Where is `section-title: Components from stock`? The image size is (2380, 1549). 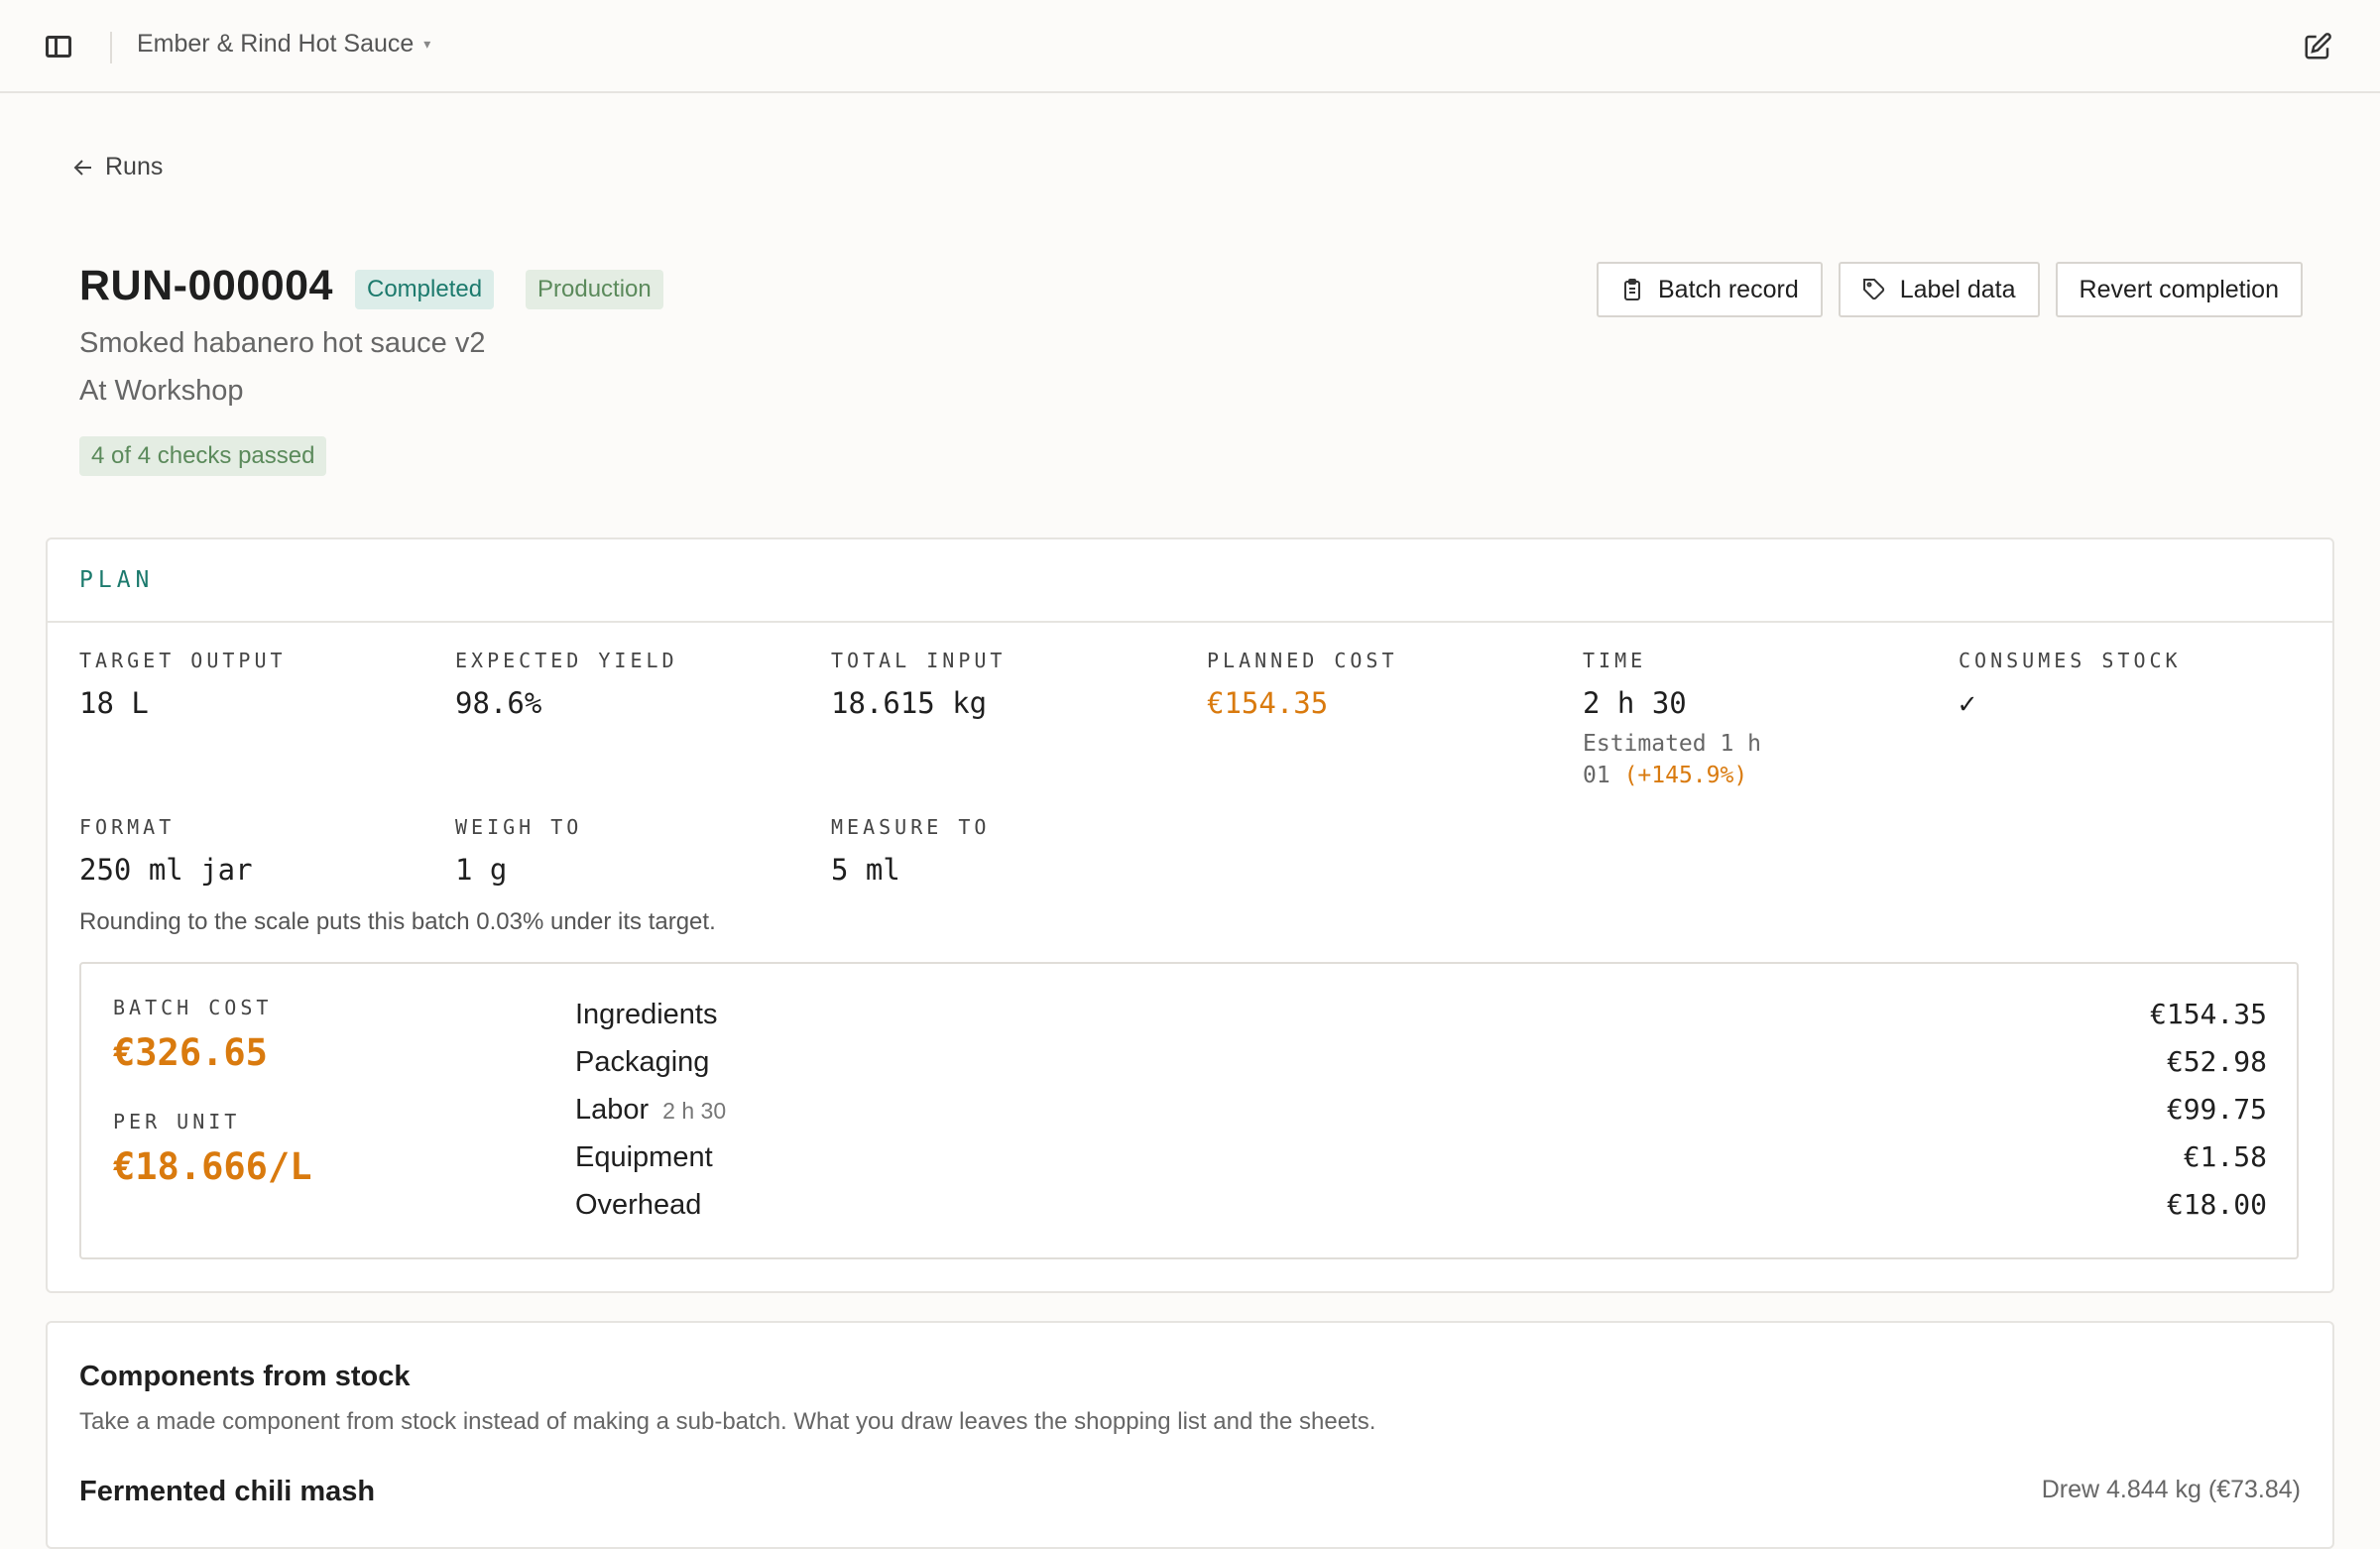 section-title: Components from stock is located at coordinates (245, 1376).